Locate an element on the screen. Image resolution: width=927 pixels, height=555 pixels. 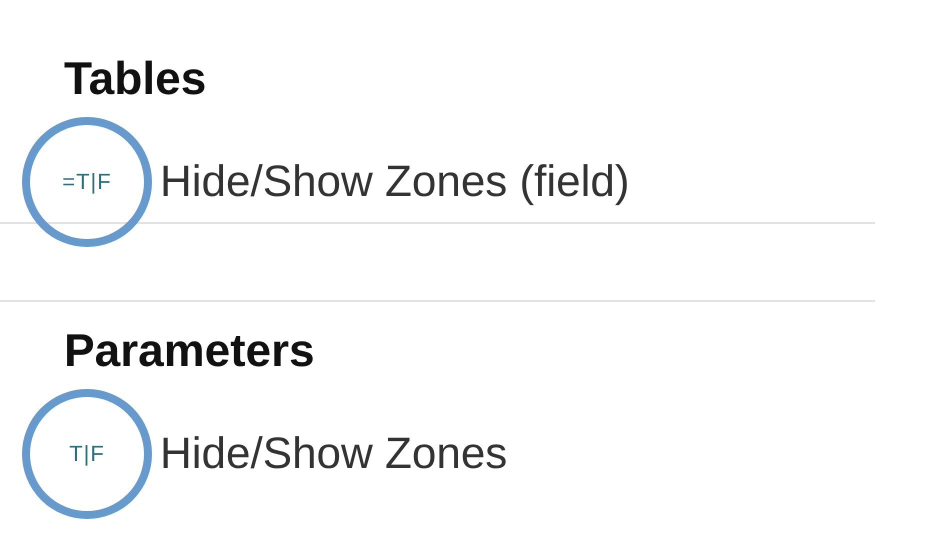
field-item: Hide/Show Zones (field) is located at coordinates (395, 182).